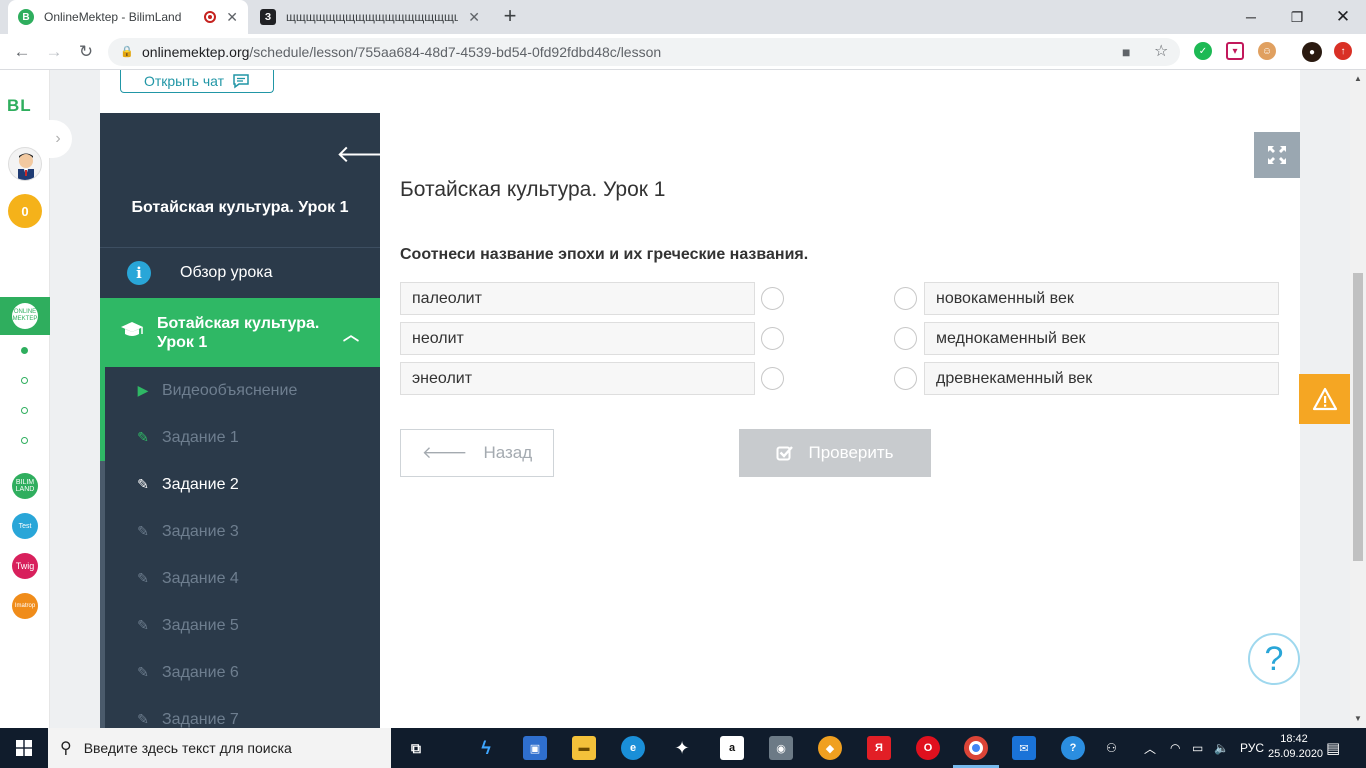 The height and width of the screenshot is (768, 1366). Describe the element at coordinates (577, 298) in the screenshot. I see `left-option-paleolithic: палеолит` at that location.